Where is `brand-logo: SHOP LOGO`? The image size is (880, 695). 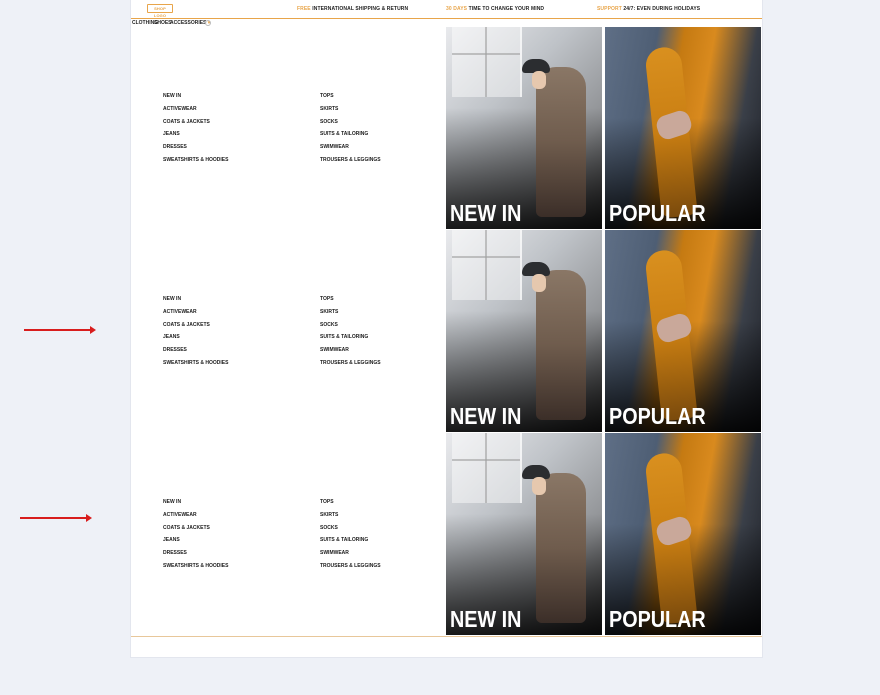
brand-logo: SHOP LOGO is located at coordinates (160, 11).